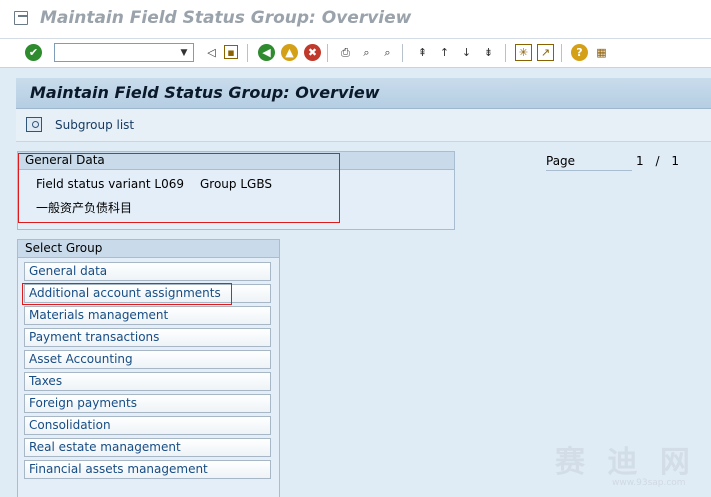  I want to click on screen-header: Maintain Field Status Group: Overview, so click(363, 93).